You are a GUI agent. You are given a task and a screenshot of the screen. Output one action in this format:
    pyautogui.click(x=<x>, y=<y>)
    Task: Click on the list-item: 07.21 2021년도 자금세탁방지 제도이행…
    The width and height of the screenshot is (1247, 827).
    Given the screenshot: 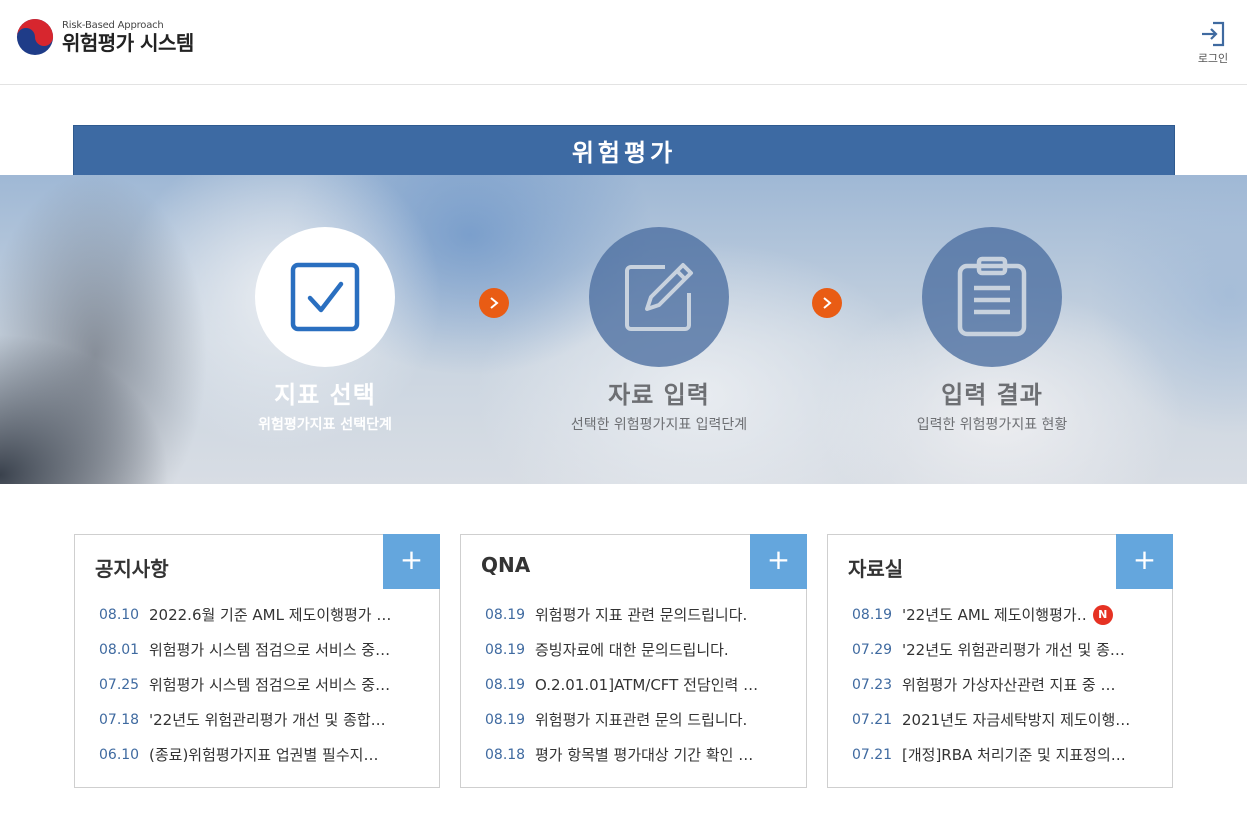 What is the action you would take?
    pyautogui.click(x=1005, y=719)
    